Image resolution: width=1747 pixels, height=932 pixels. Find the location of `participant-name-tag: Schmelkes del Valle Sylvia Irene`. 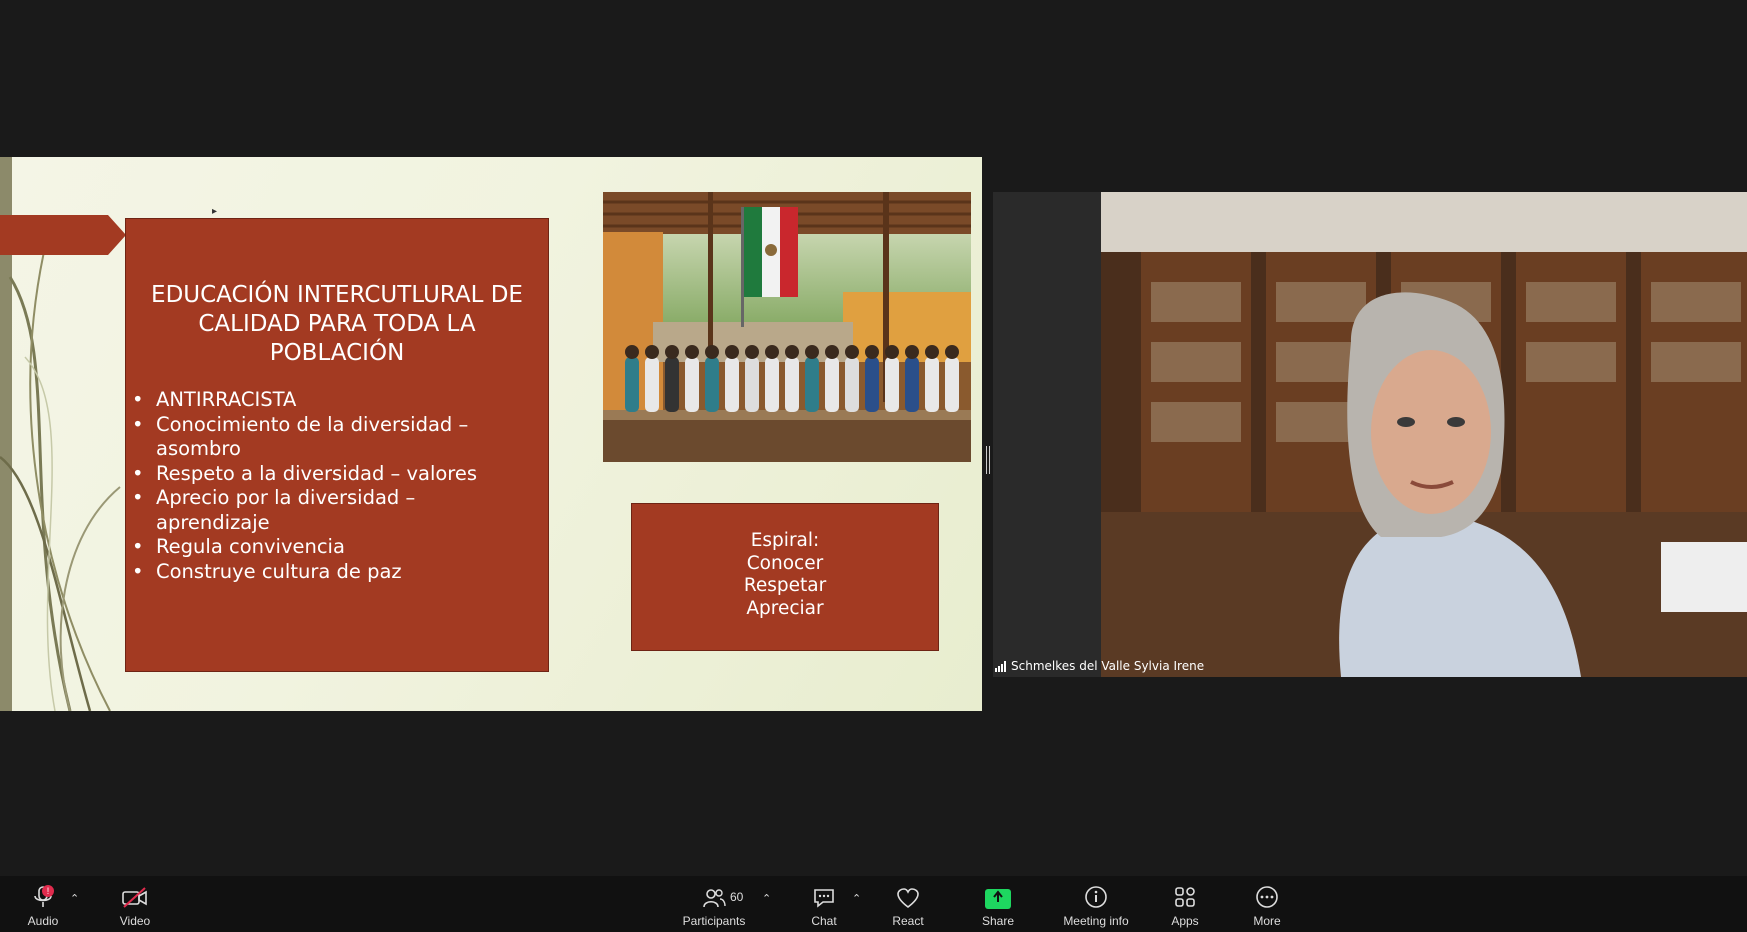

participant-name-tag: Schmelkes del Valle Sylvia Irene is located at coordinates (1099, 666).